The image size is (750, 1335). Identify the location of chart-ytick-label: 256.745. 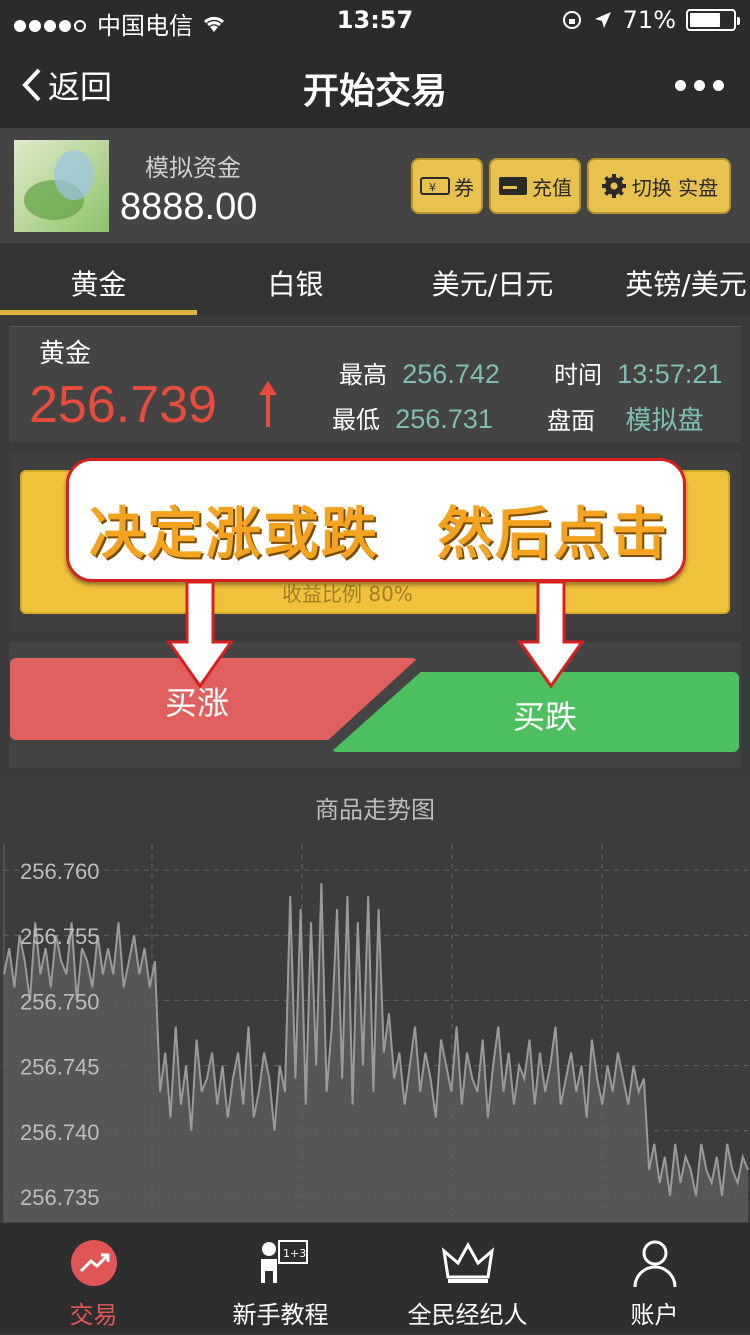
(60, 1067).